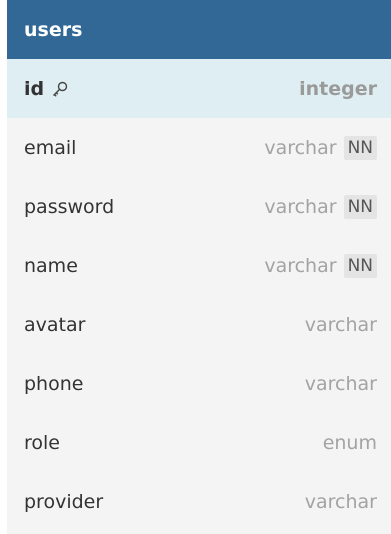 This screenshot has width=391, height=534. Describe the element at coordinates (349, 442) in the screenshot. I see `column-type: enum` at that location.